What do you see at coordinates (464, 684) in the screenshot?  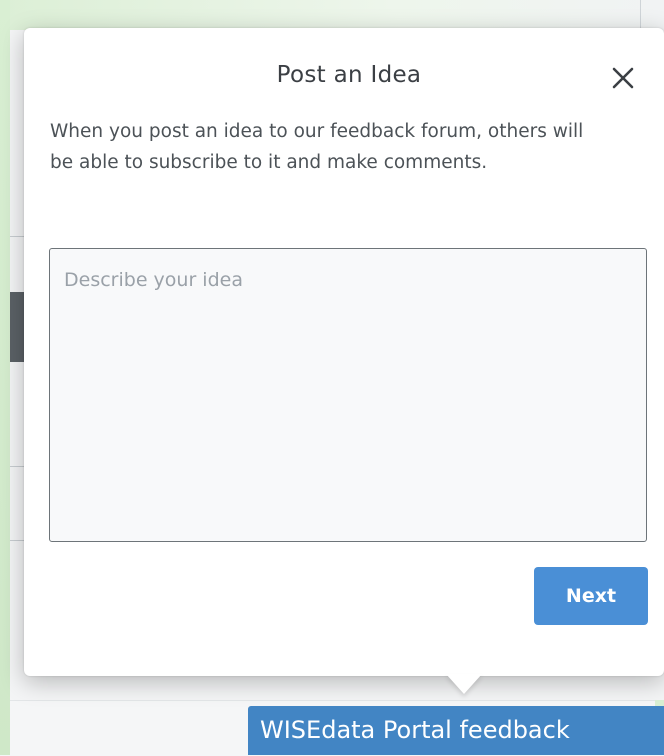 I see `dialog-pointer` at bounding box center [464, 684].